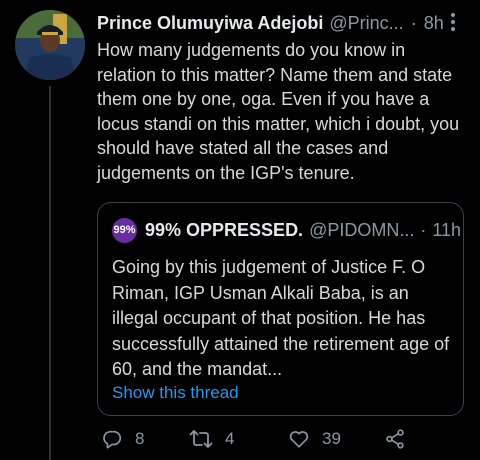 The height and width of the screenshot is (460, 480). Describe the element at coordinates (314, 439) in the screenshot. I see `like-button: 39` at that location.